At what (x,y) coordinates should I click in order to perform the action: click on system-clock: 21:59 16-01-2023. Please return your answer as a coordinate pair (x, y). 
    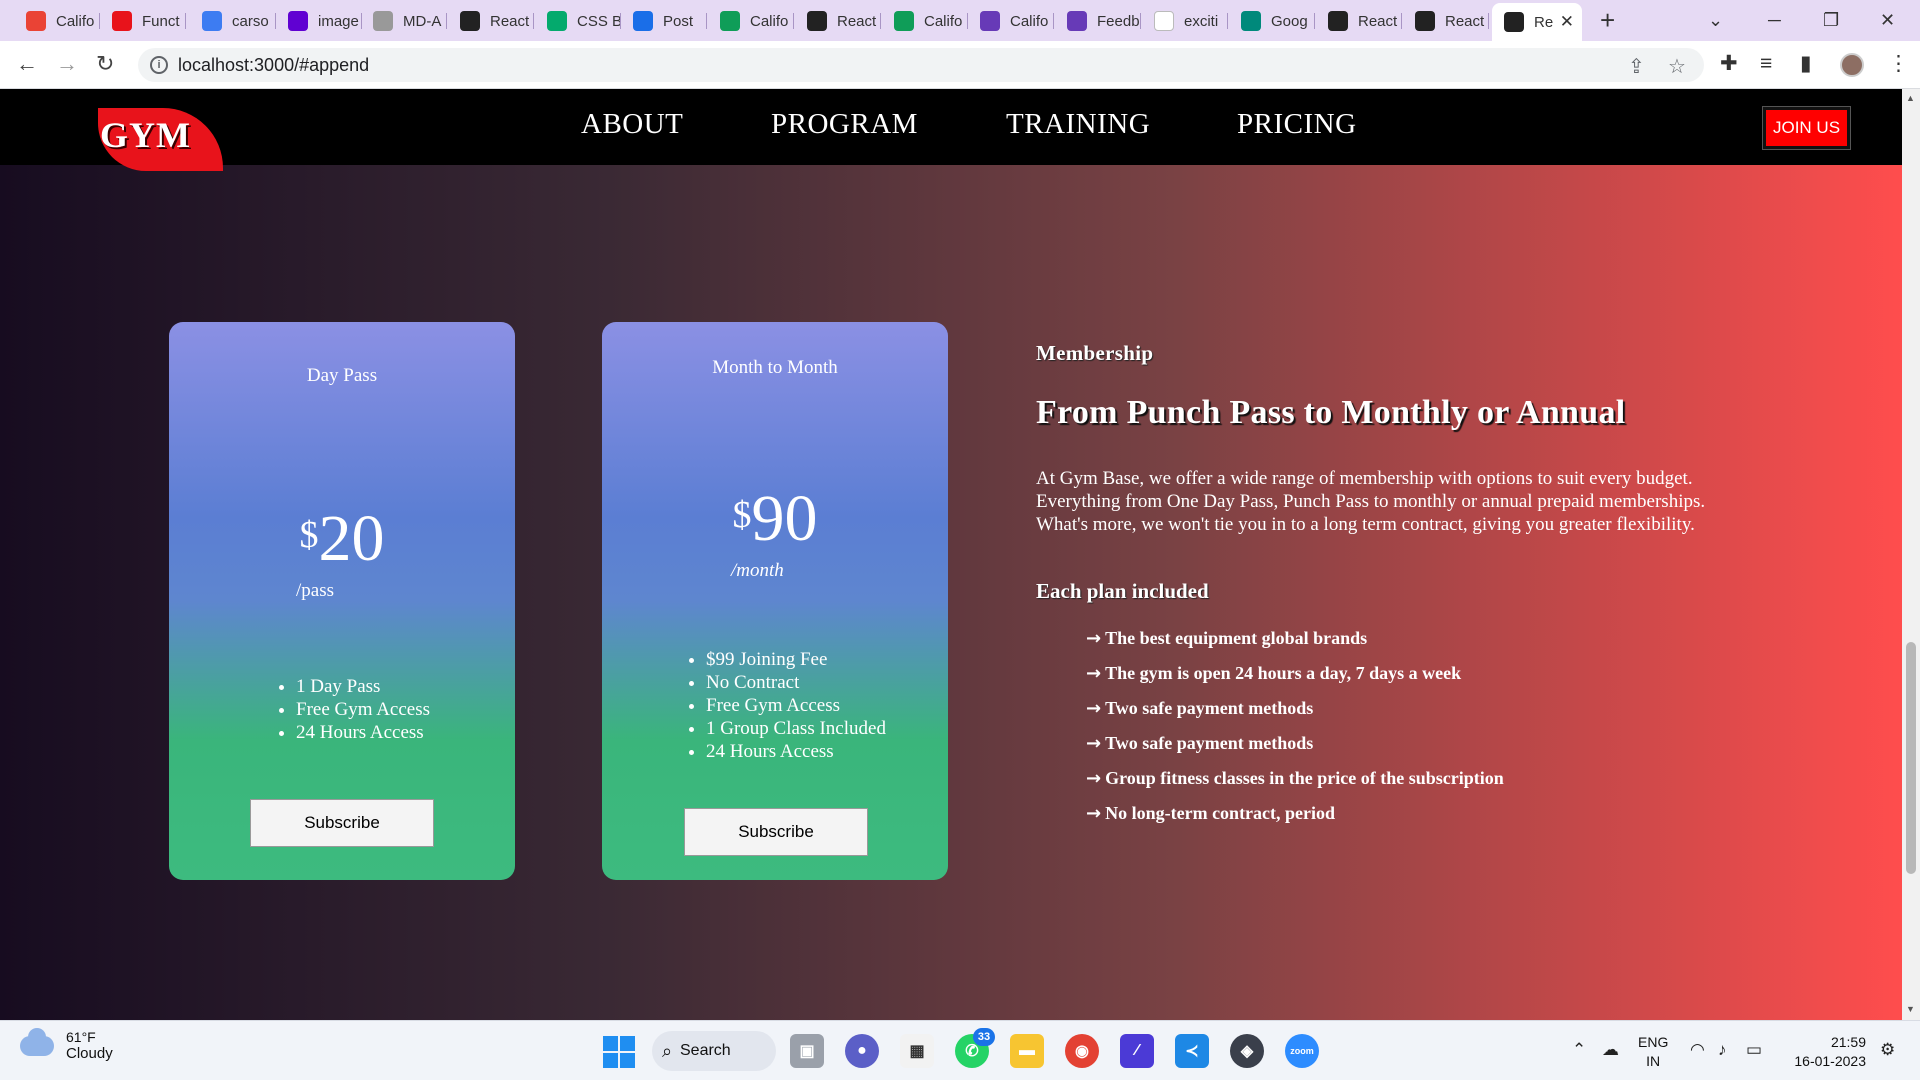
    Looking at the image, I should click on (1828, 1052).